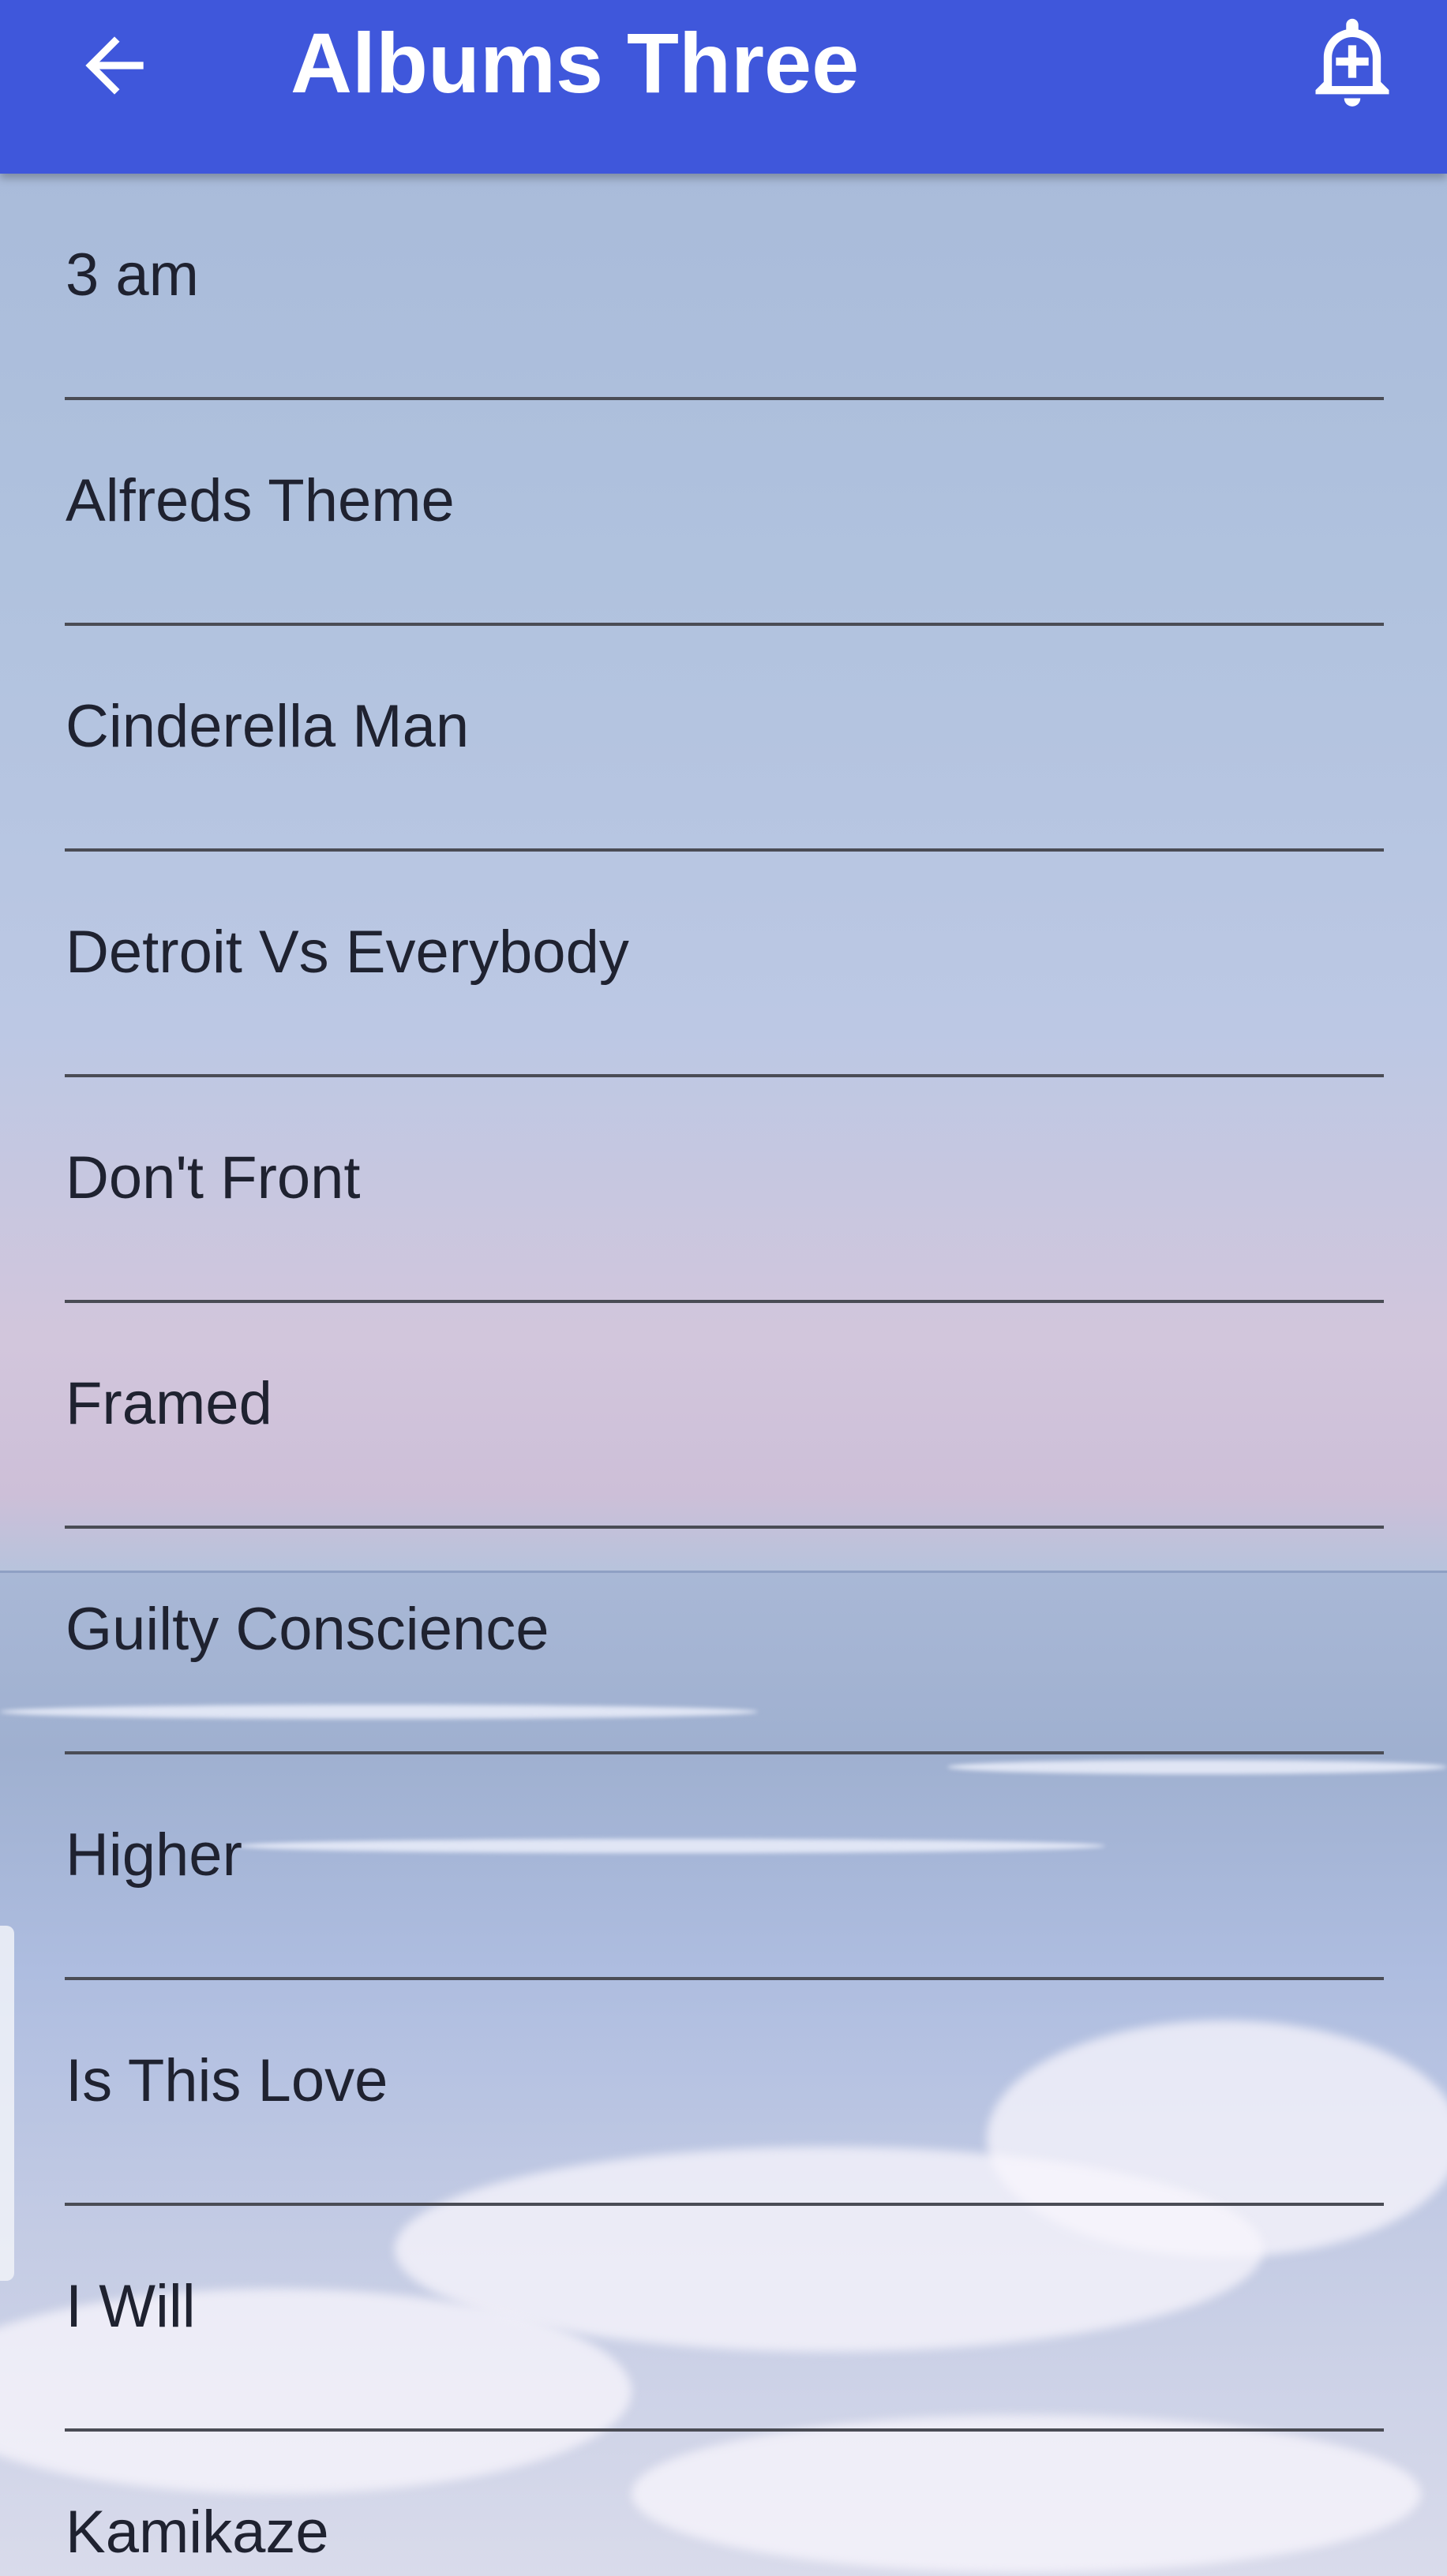 The image size is (1447, 2576). I want to click on list-item: Framed, so click(723, 1415).